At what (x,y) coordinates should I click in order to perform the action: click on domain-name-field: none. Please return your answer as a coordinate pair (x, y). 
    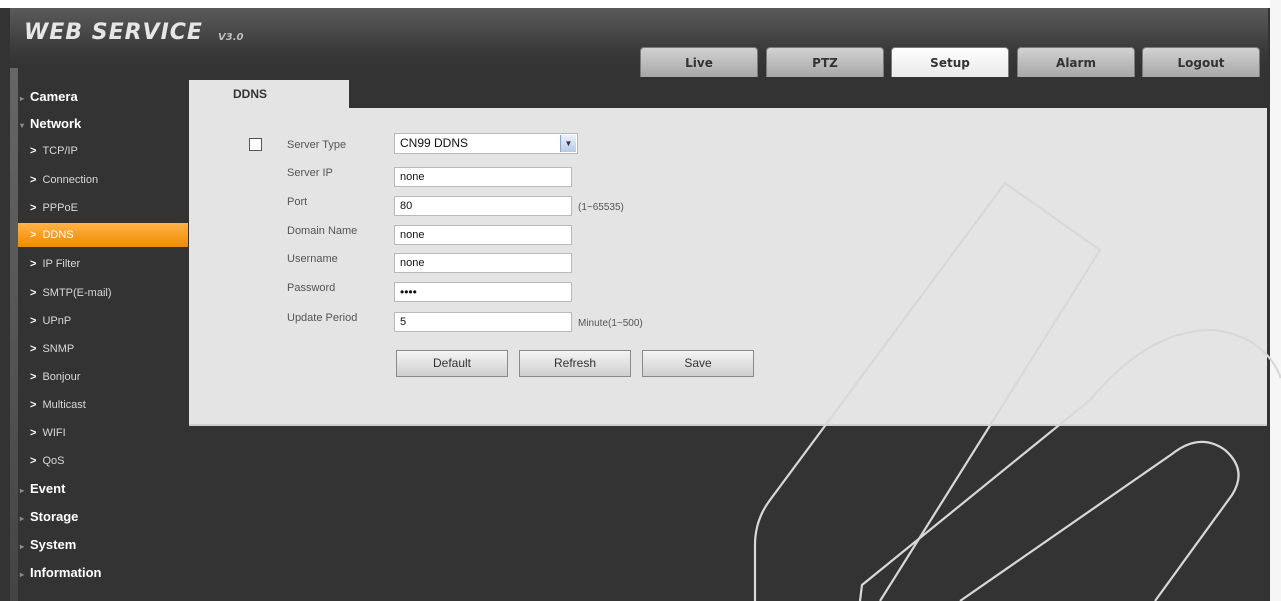
    Looking at the image, I should click on (483, 235).